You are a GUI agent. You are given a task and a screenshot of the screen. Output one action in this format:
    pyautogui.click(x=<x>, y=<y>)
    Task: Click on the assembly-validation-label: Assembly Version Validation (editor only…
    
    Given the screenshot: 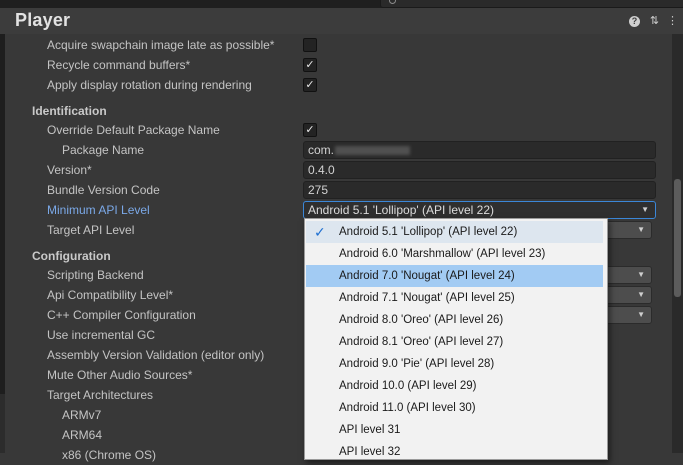 What is the action you would take?
    pyautogui.click(x=156, y=355)
    